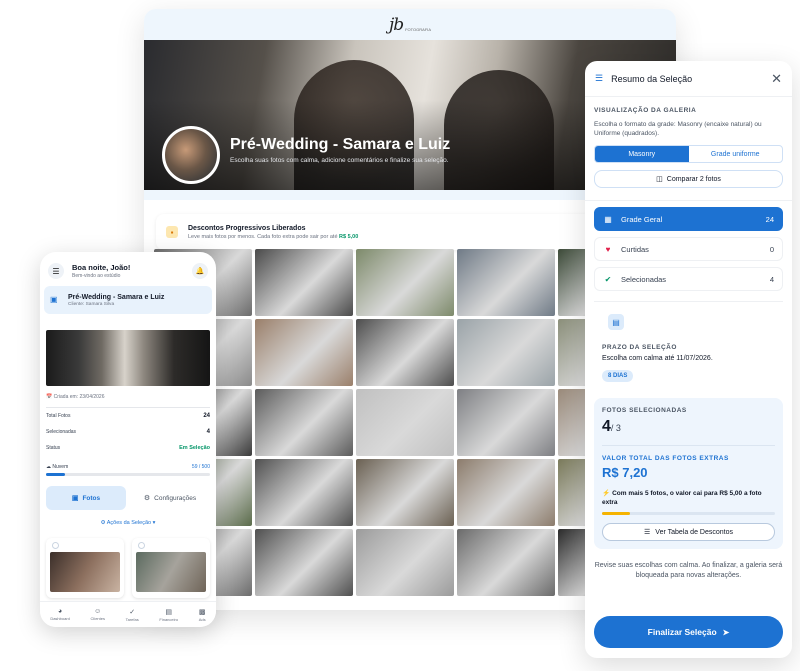  I want to click on layout-toggle: Masonry Grade uniforme, so click(688, 154).